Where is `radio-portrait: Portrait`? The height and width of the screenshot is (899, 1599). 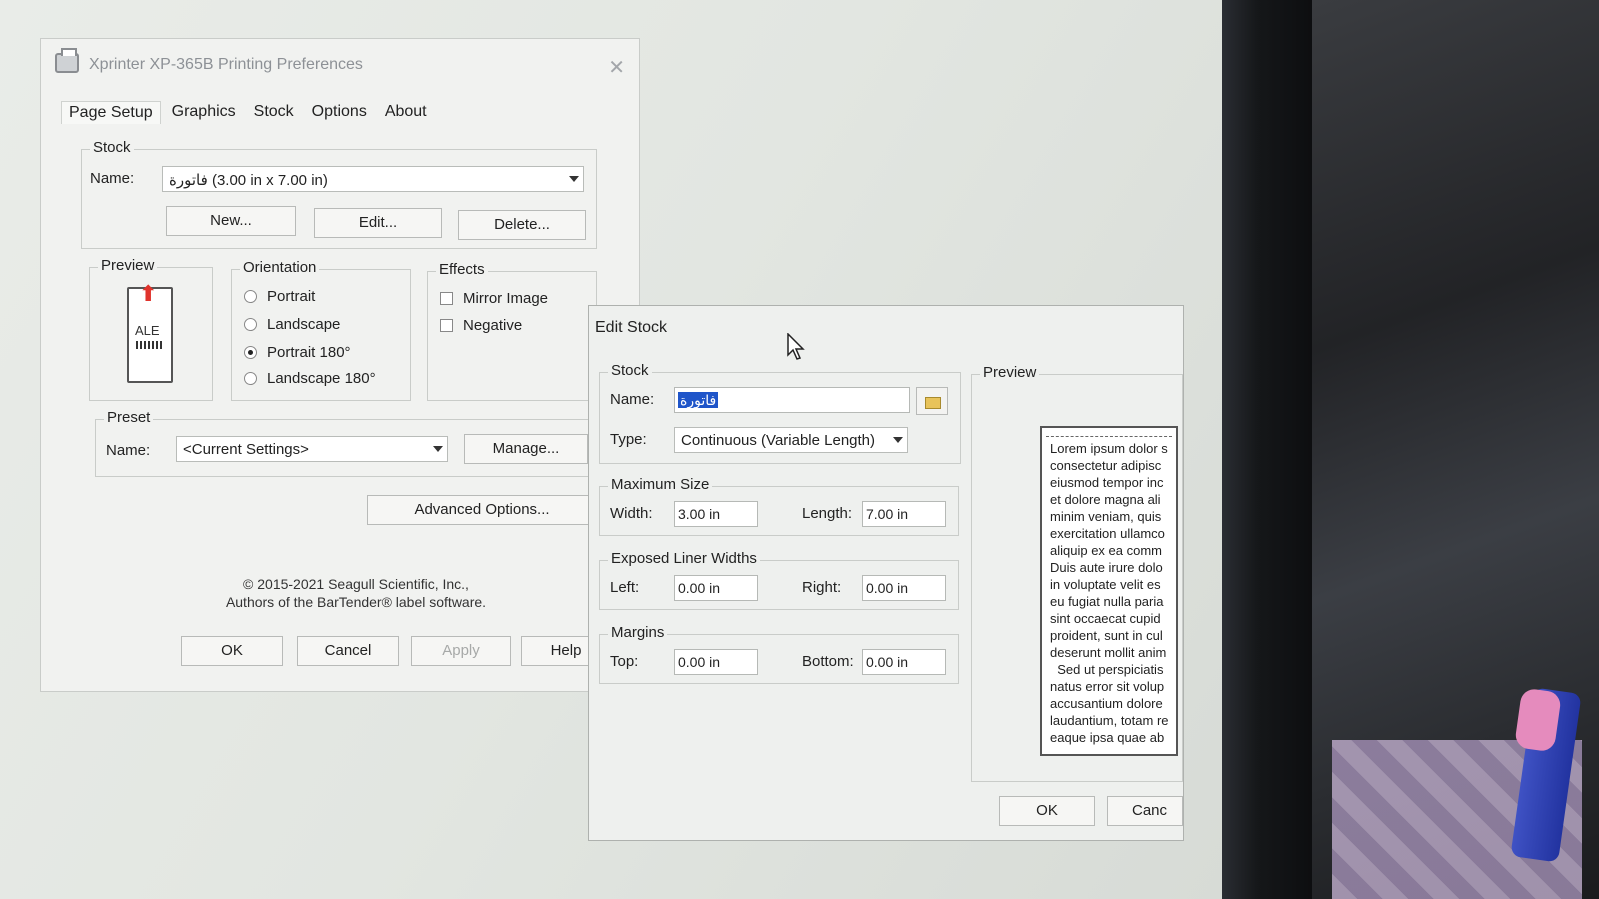 radio-portrait: Portrait is located at coordinates (279, 296).